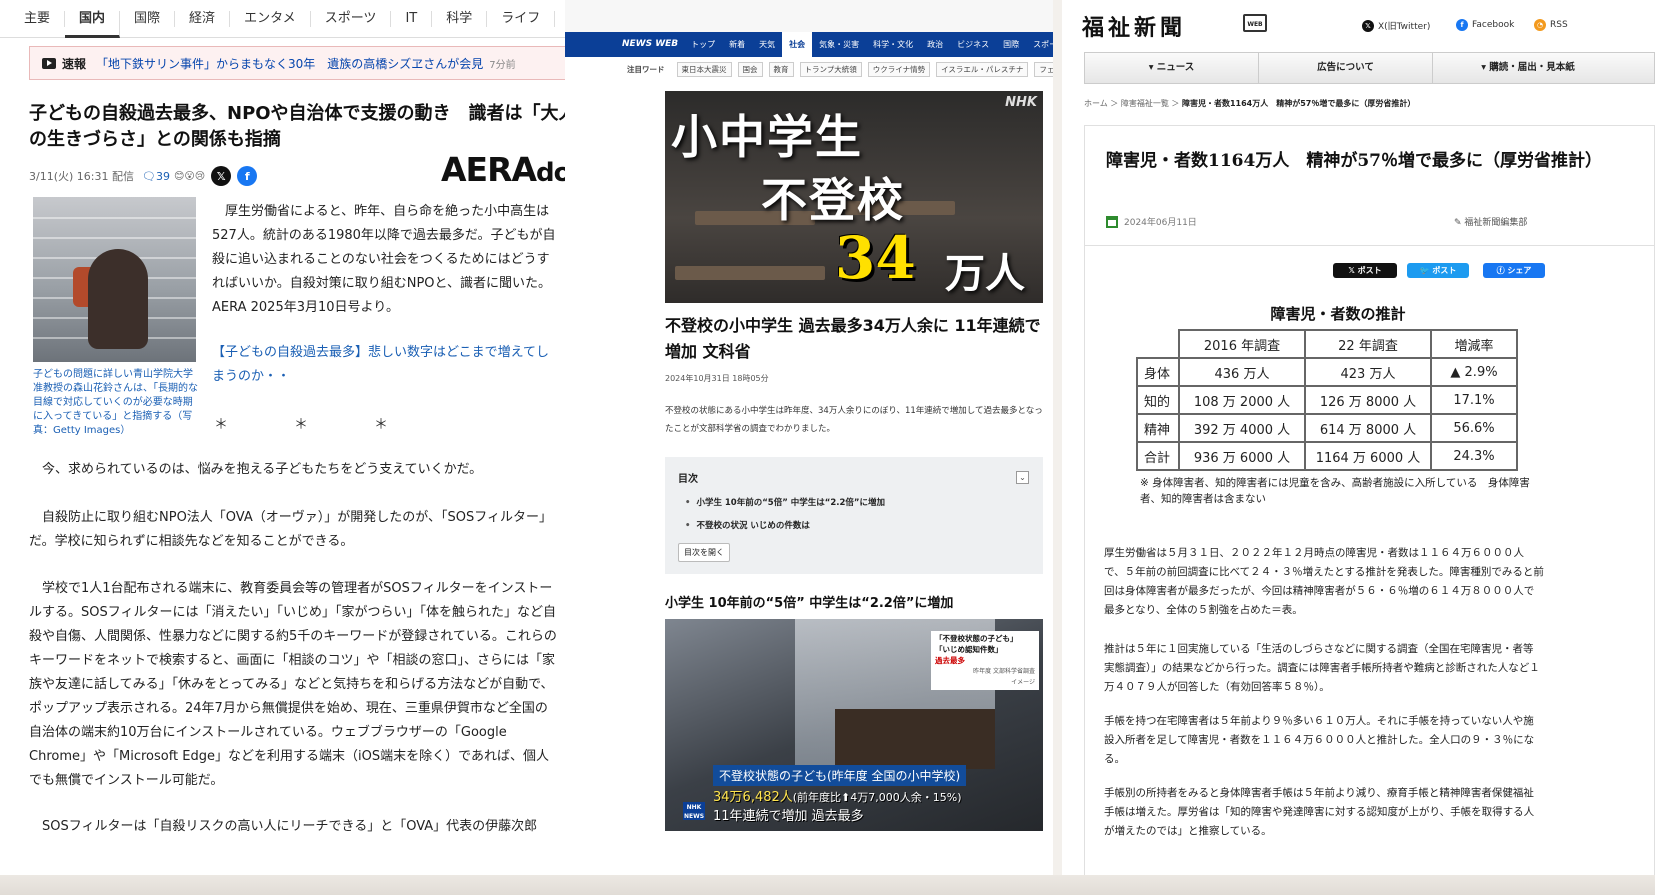  I want to click on menu-subscribe: ▾ 購読・届出・見本紙, so click(1528, 68).